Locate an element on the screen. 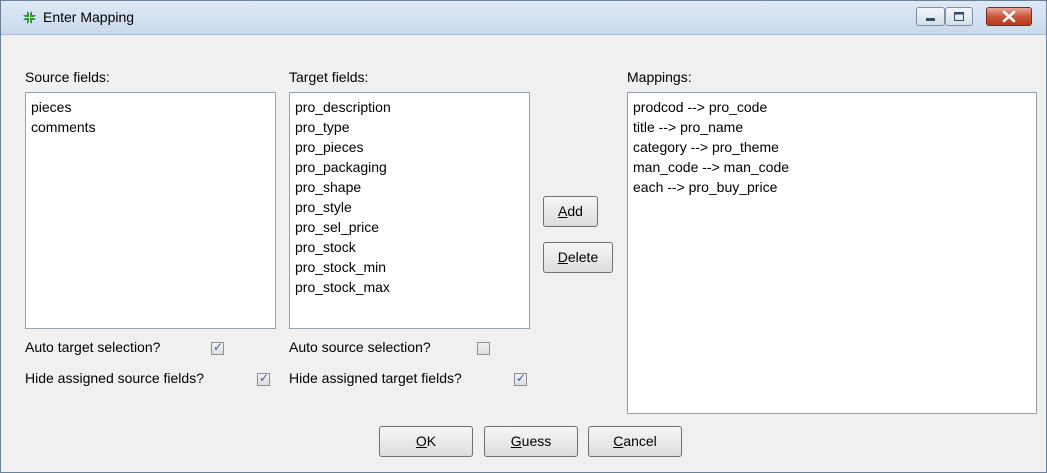  add-button-mnemonic: A is located at coordinates (563, 211).